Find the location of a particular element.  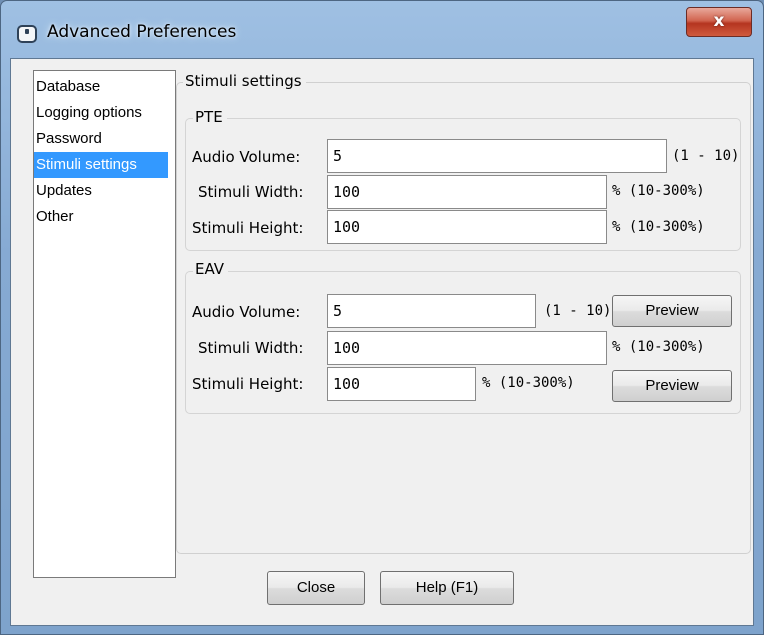

eav-stimuli-width-range: % (10-300%) is located at coordinates (658, 347).